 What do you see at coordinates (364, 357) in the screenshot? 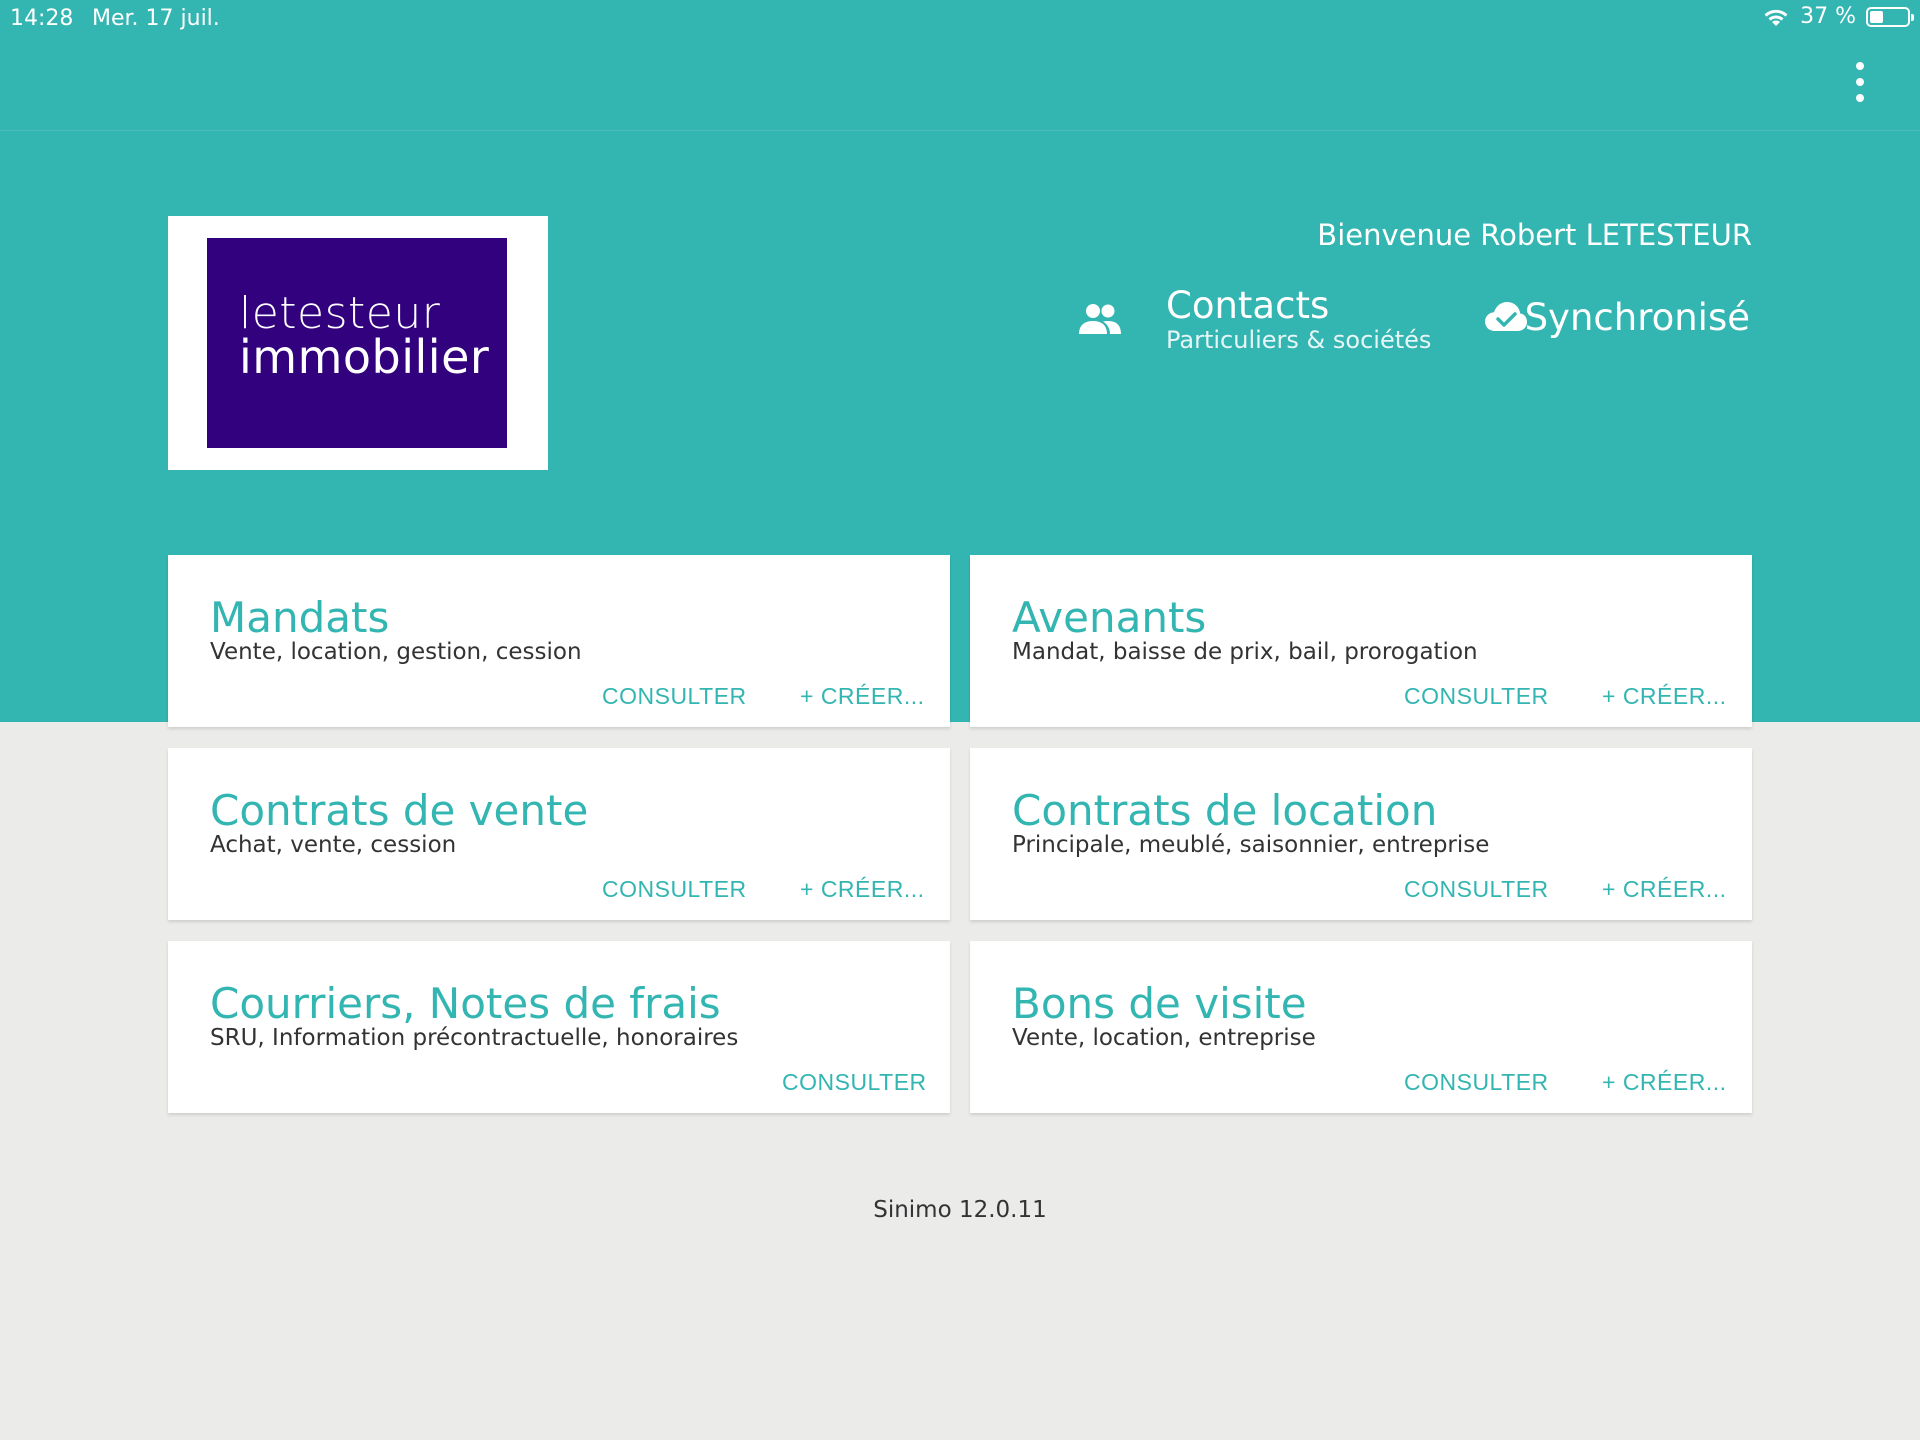
I see `logo-text-line2: immobilier` at bounding box center [364, 357].